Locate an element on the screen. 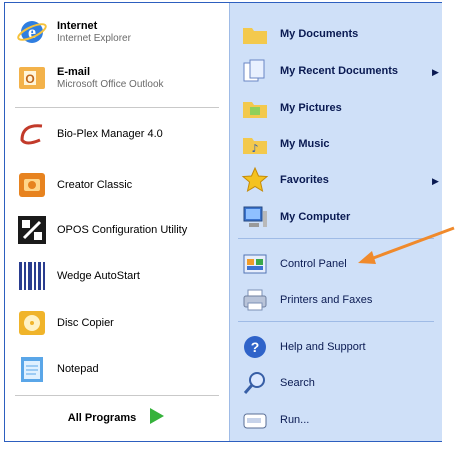 The height and width of the screenshot is (449, 458). recent-item-notepad: Notepad is located at coordinates (57, 369).